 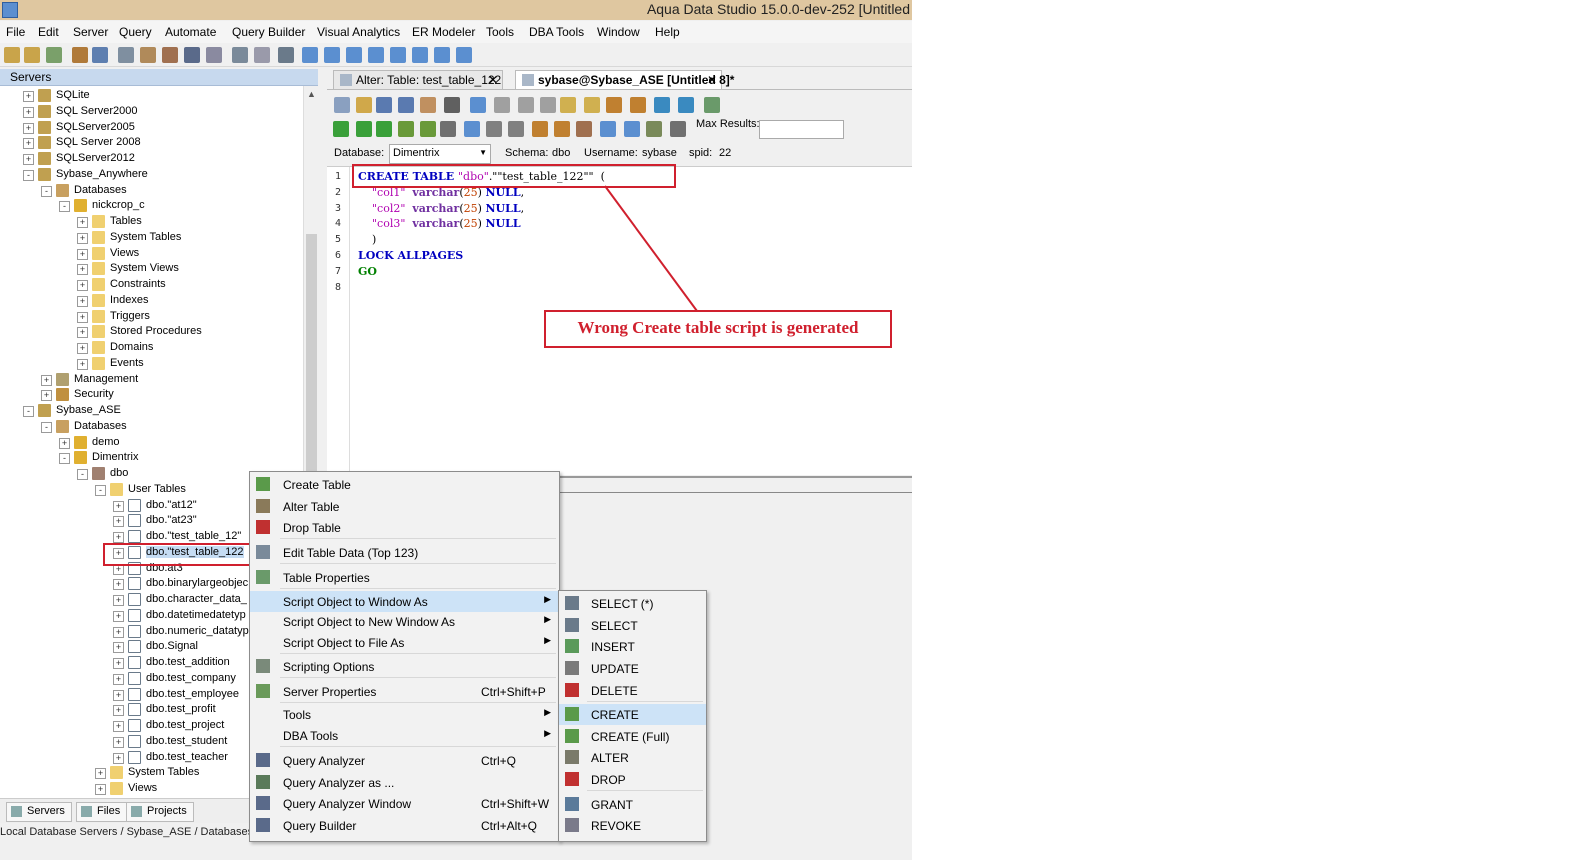 I want to click on tree-node: - Dimentrix, so click(x=151, y=458).